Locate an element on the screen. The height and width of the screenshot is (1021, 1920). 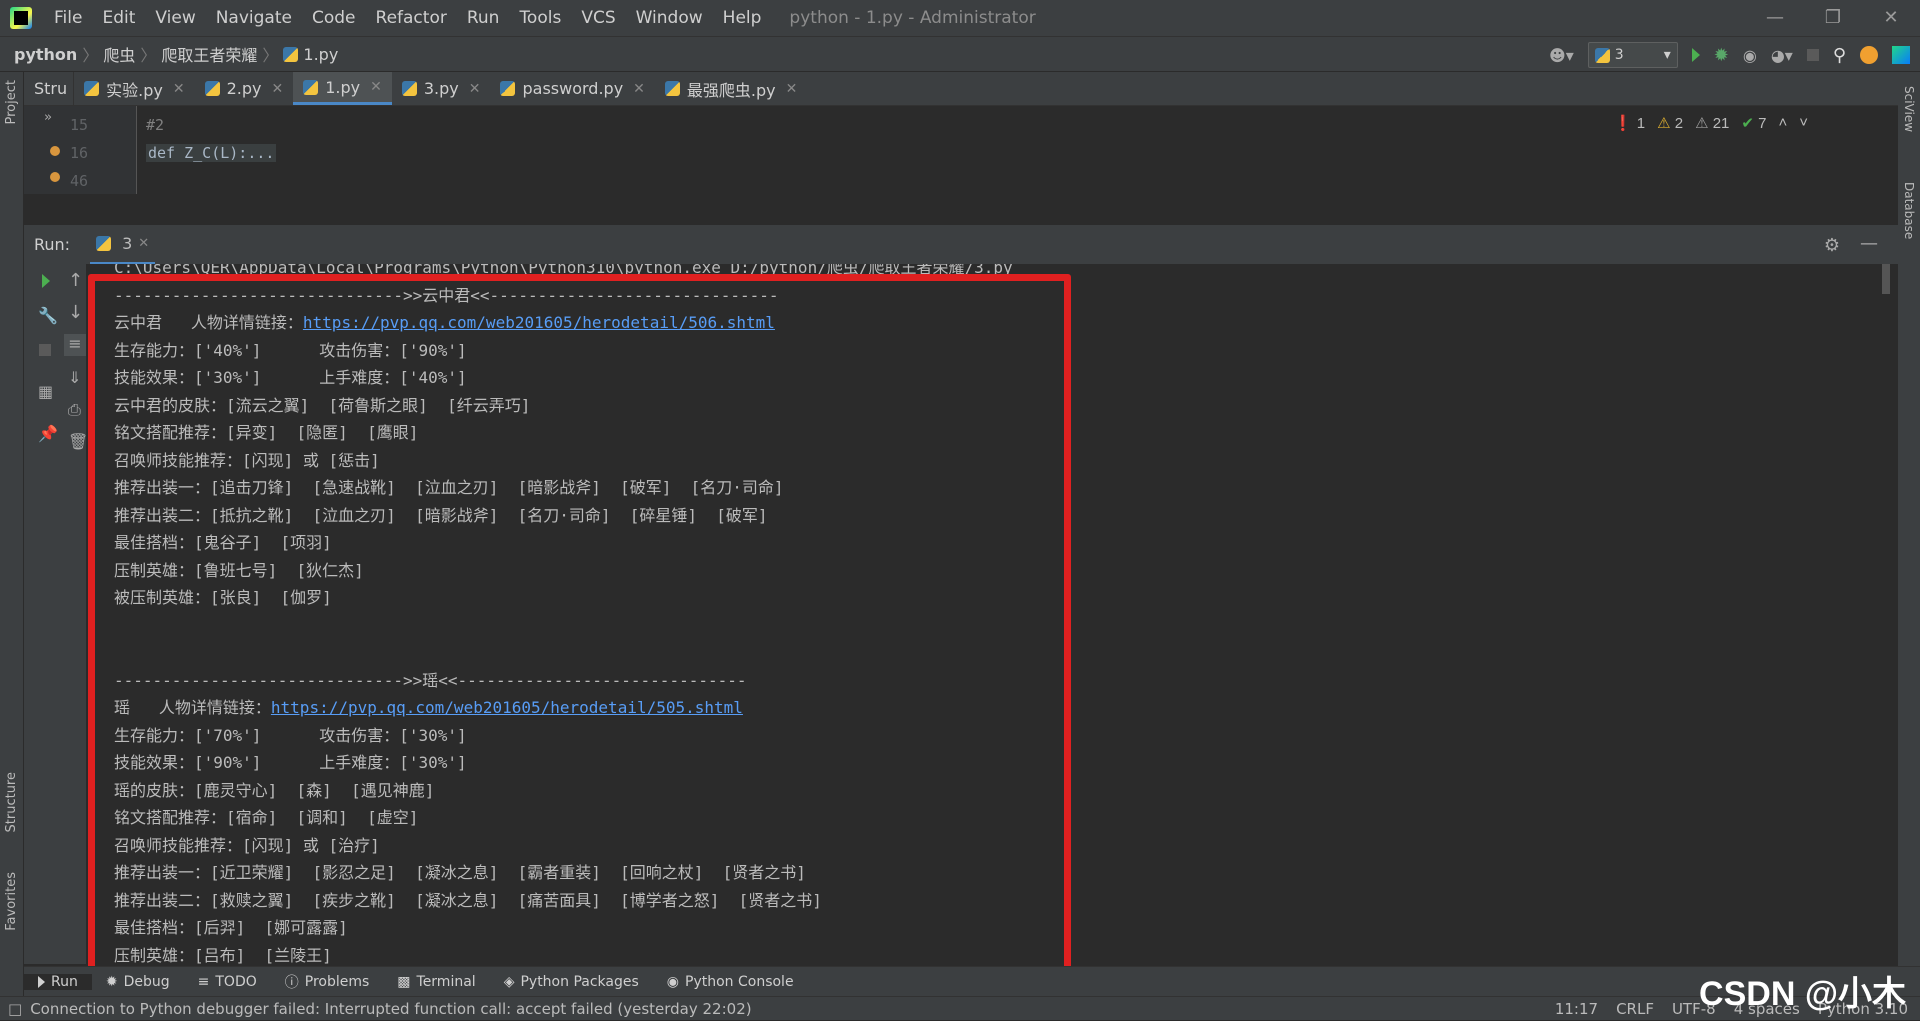
breadcrumb-project: python is located at coordinates (45, 54).